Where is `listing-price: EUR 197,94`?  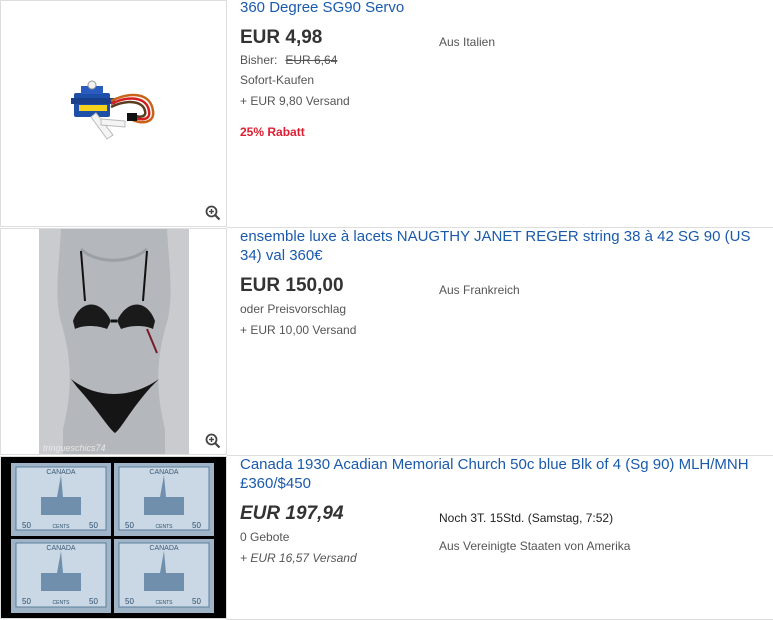 listing-price: EUR 197,94 is located at coordinates (292, 513).